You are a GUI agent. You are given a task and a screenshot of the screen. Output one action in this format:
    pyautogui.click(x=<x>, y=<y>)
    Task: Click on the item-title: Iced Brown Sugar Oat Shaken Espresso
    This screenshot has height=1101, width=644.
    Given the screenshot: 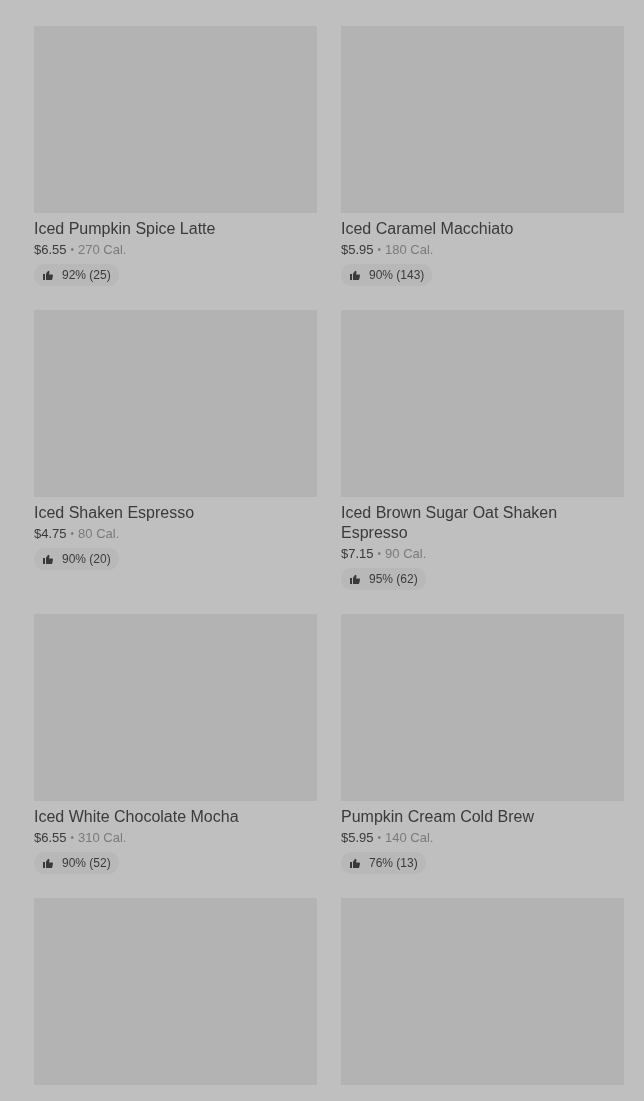 What is the action you would take?
    pyautogui.click(x=482, y=523)
    